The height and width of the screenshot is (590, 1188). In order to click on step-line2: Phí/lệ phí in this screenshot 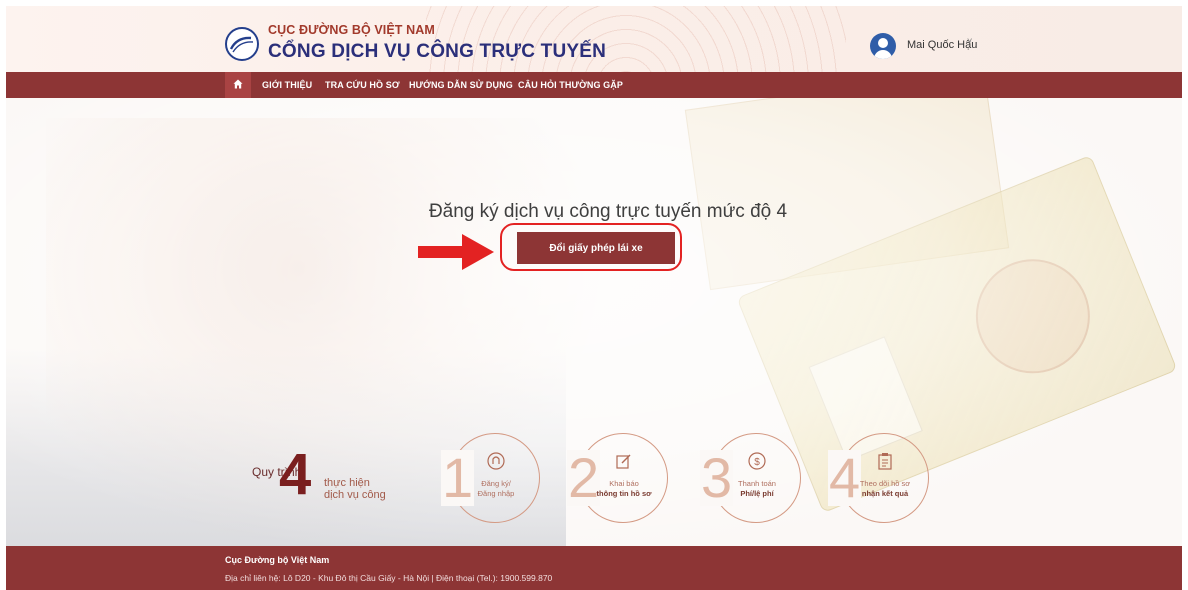, I will do `click(757, 493)`.